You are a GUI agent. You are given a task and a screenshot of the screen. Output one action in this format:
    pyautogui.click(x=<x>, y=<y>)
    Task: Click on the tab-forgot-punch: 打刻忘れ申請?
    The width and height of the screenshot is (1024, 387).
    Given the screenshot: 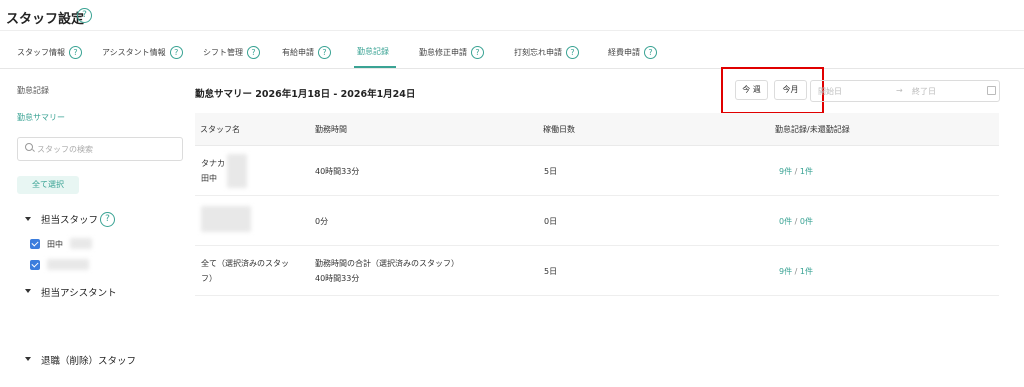 What is the action you would take?
    pyautogui.click(x=546, y=52)
    